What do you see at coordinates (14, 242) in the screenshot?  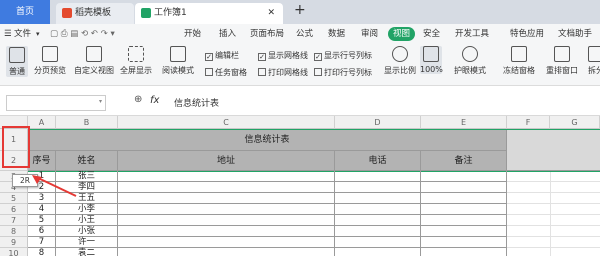 I see `row-header-9: 9` at bounding box center [14, 242].